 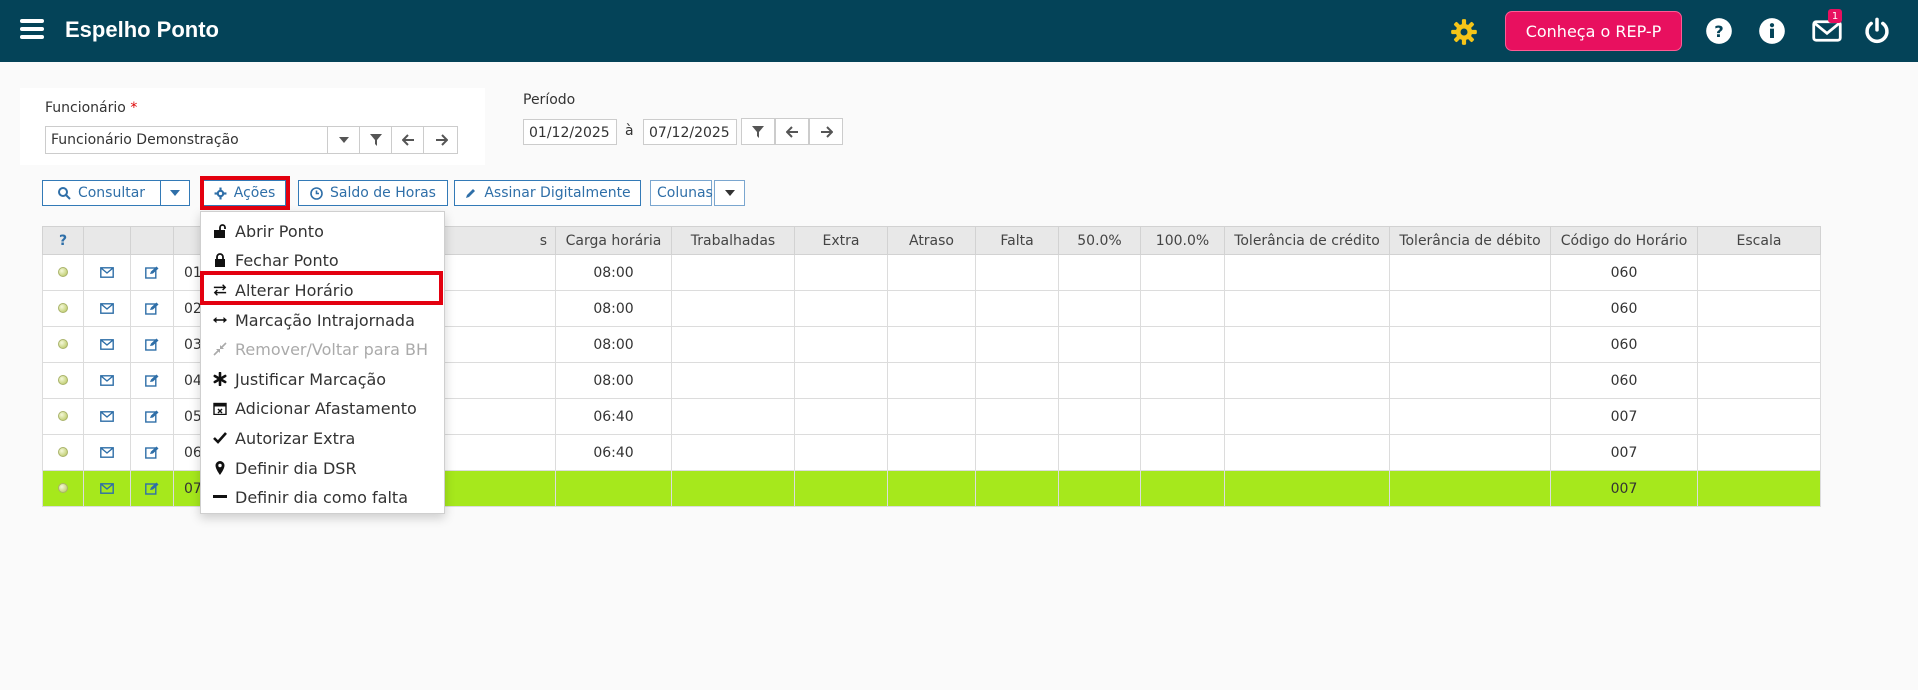 I want to click on acoes-label: Ações, so click(x=254, y=193).